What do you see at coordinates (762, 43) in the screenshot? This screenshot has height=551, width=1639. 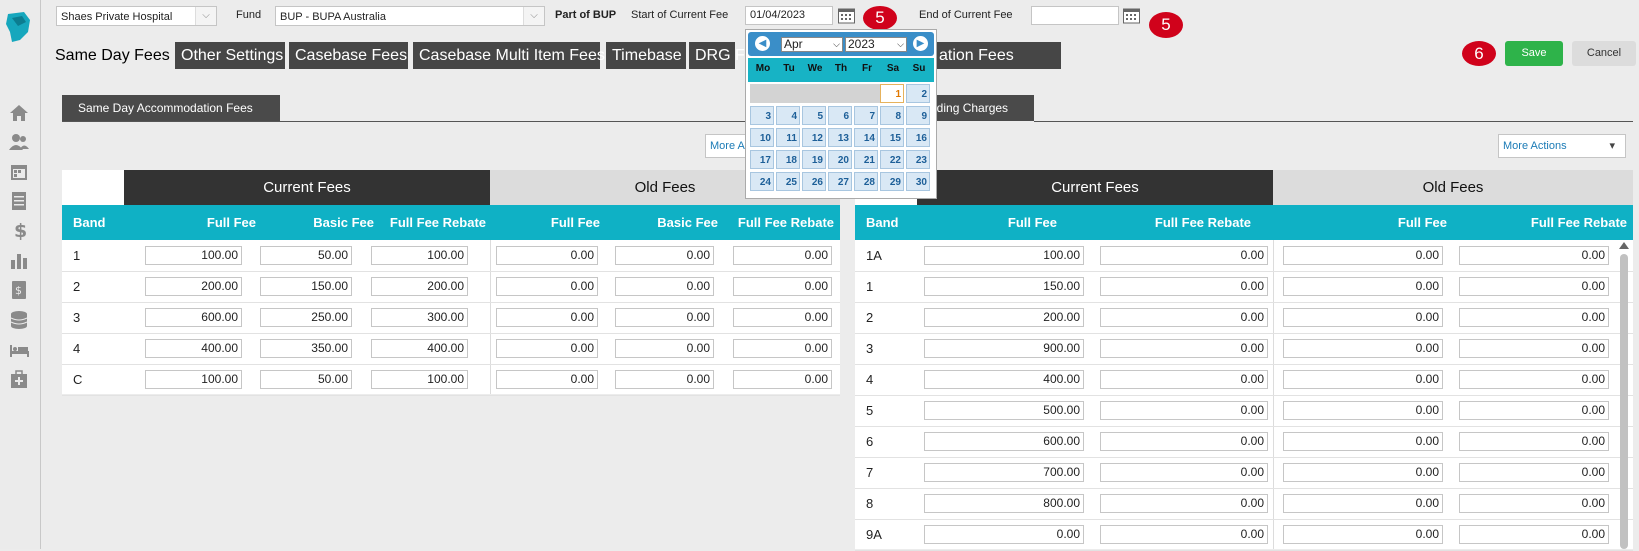 I see `prev-month-icon: ◀` at bounding box center [762, 43].